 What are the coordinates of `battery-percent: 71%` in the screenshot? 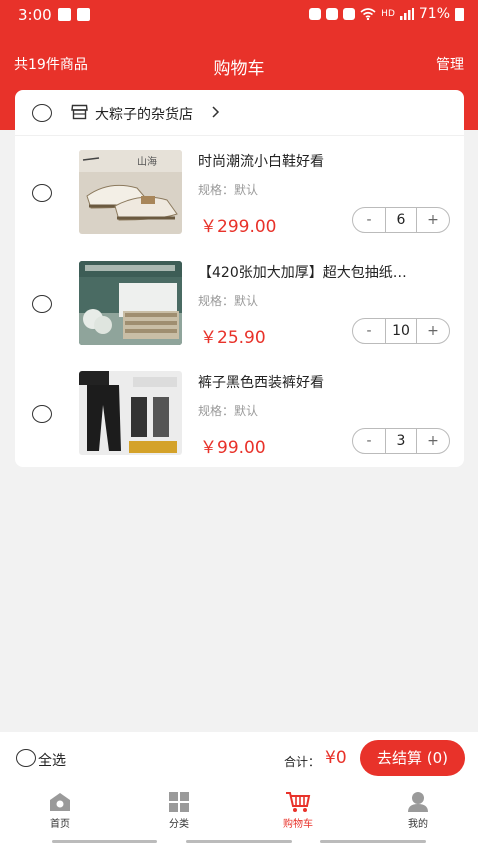 It's located at (434, 14).